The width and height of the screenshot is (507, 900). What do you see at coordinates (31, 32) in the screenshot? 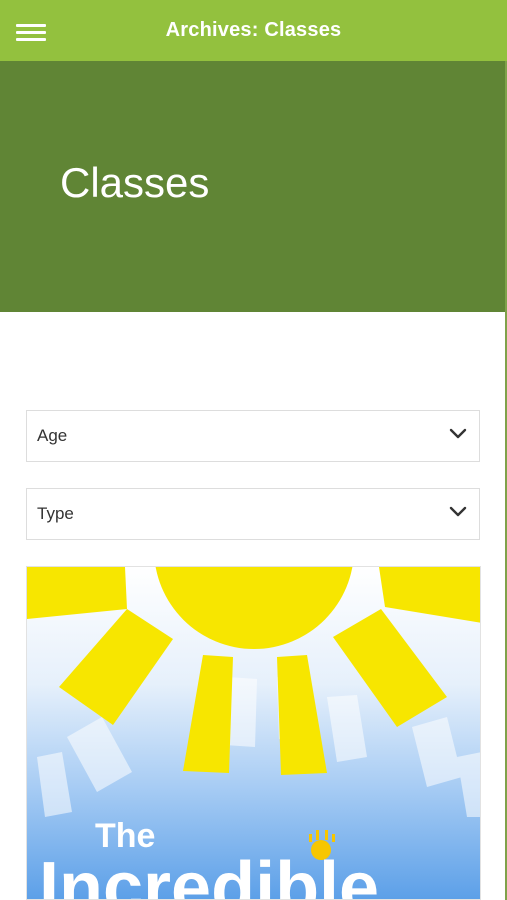
I see `hamburger-menu-icon` at bounding box center [31, 32].